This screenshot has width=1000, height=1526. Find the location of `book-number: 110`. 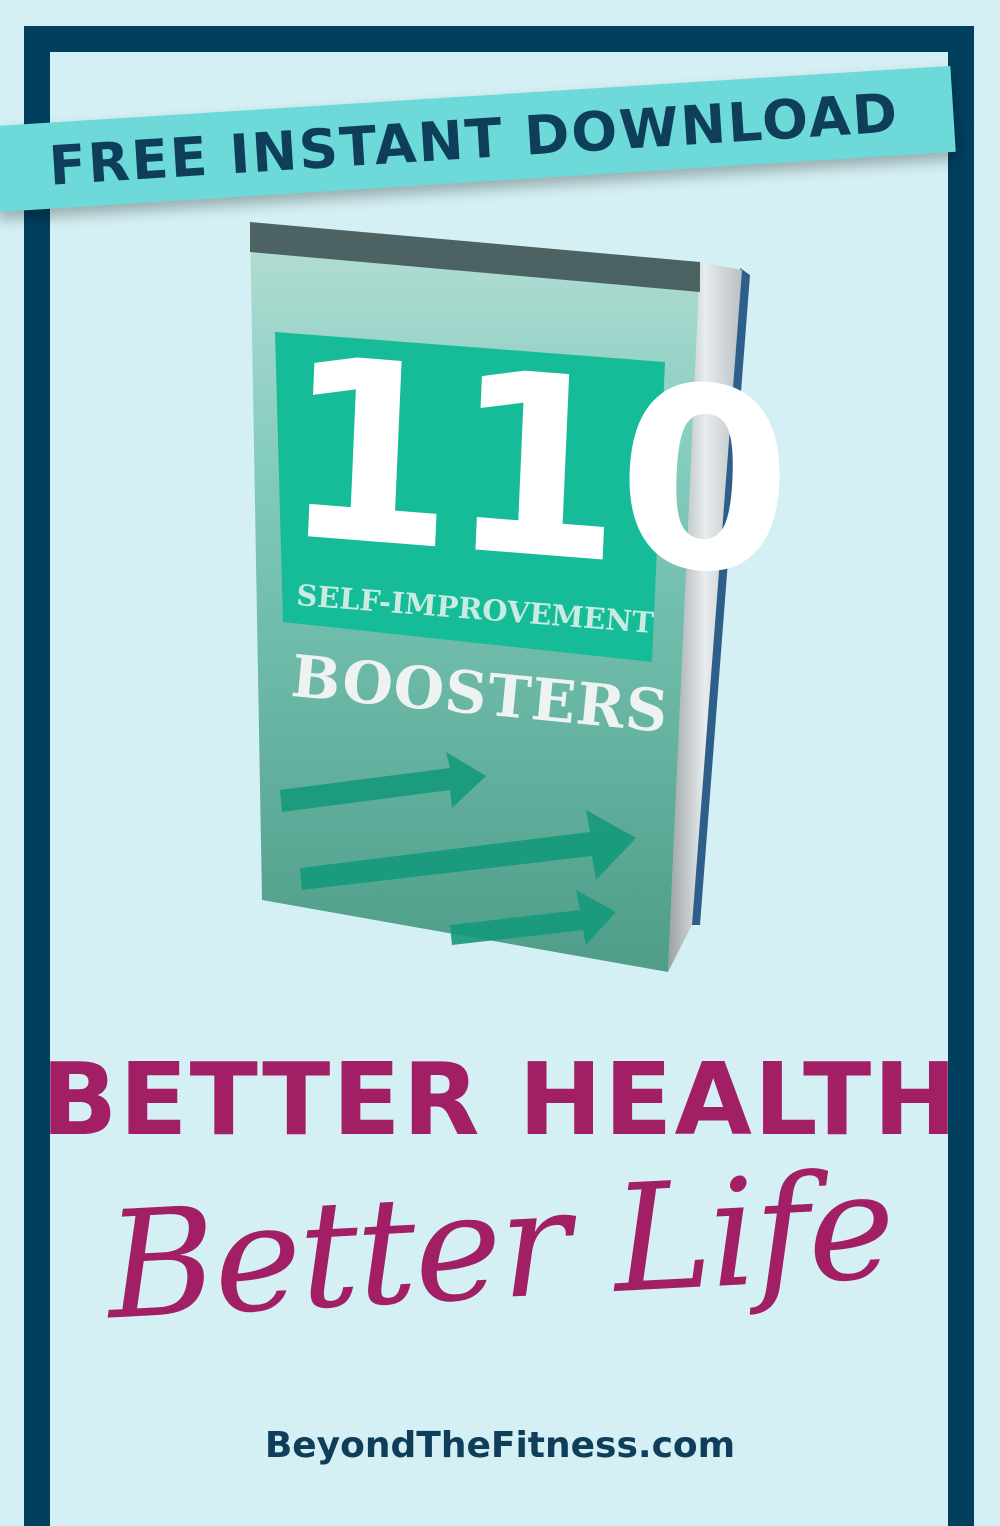

book-number: 110 is located at coordinates (534, 467).